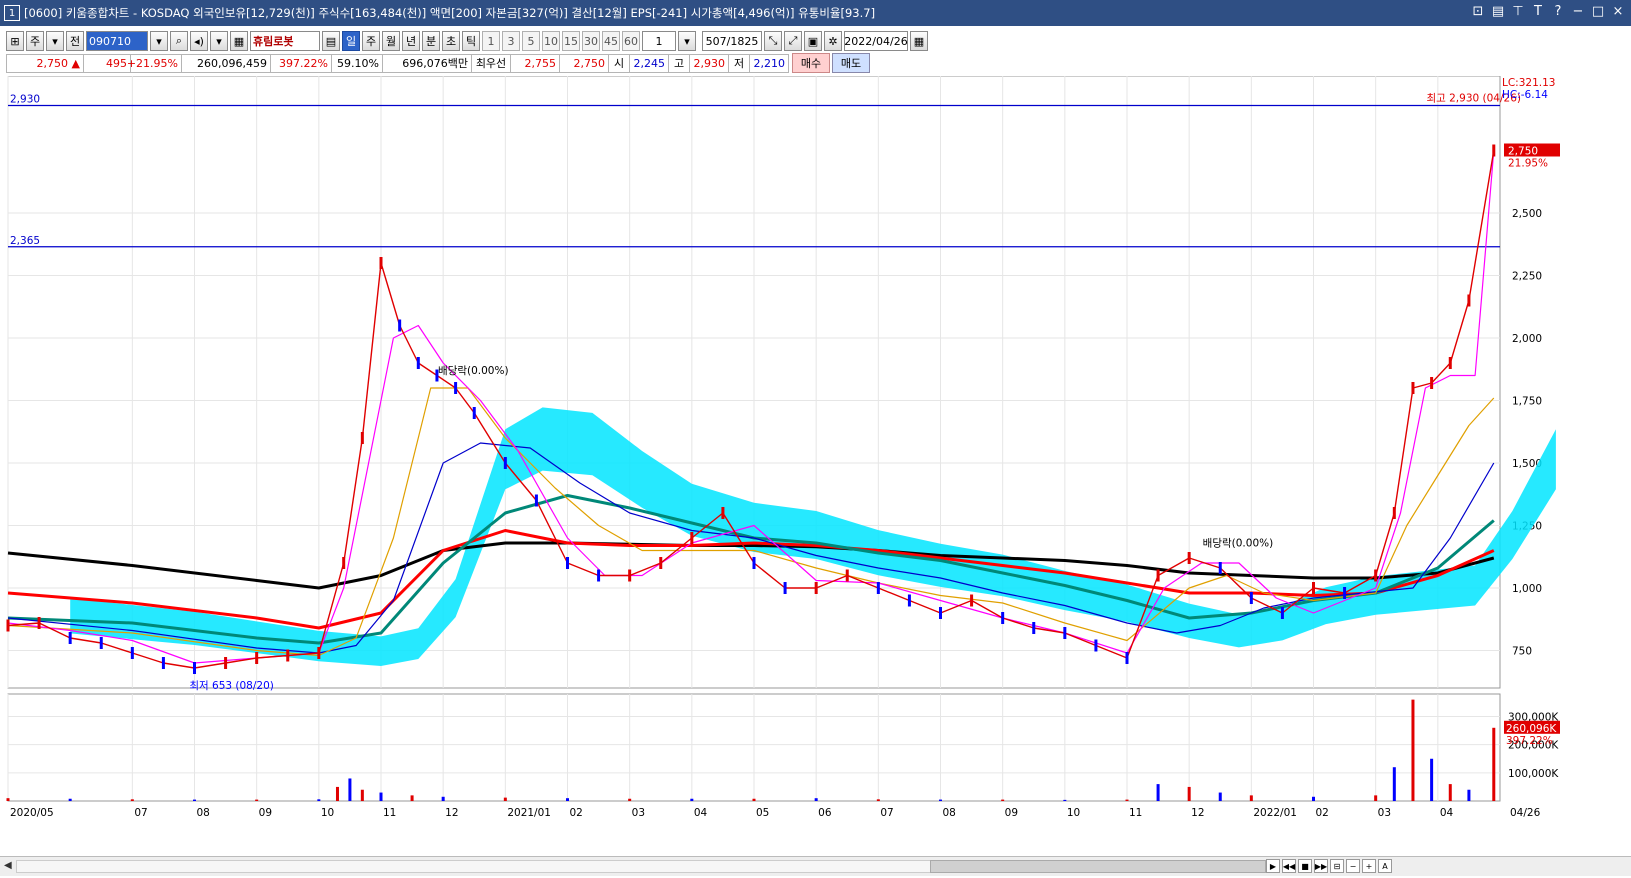  I want to click on stock-group-icon: ▦, so click(239, 41).